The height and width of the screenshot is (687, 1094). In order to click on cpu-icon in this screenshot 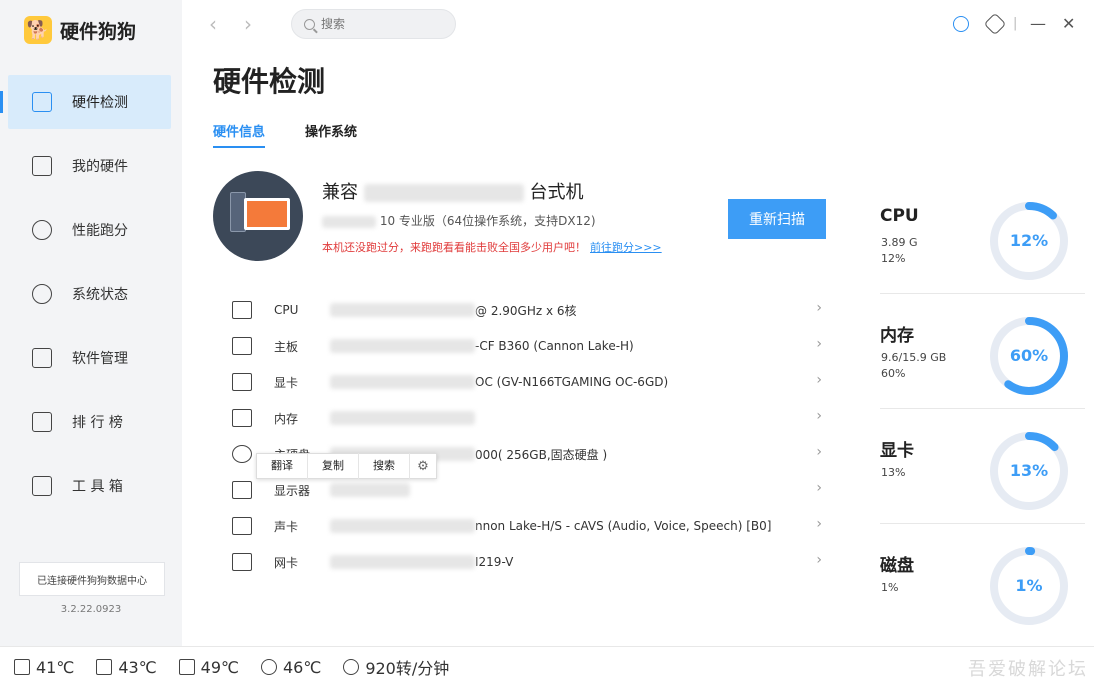, I will do `click(242, 310)`.